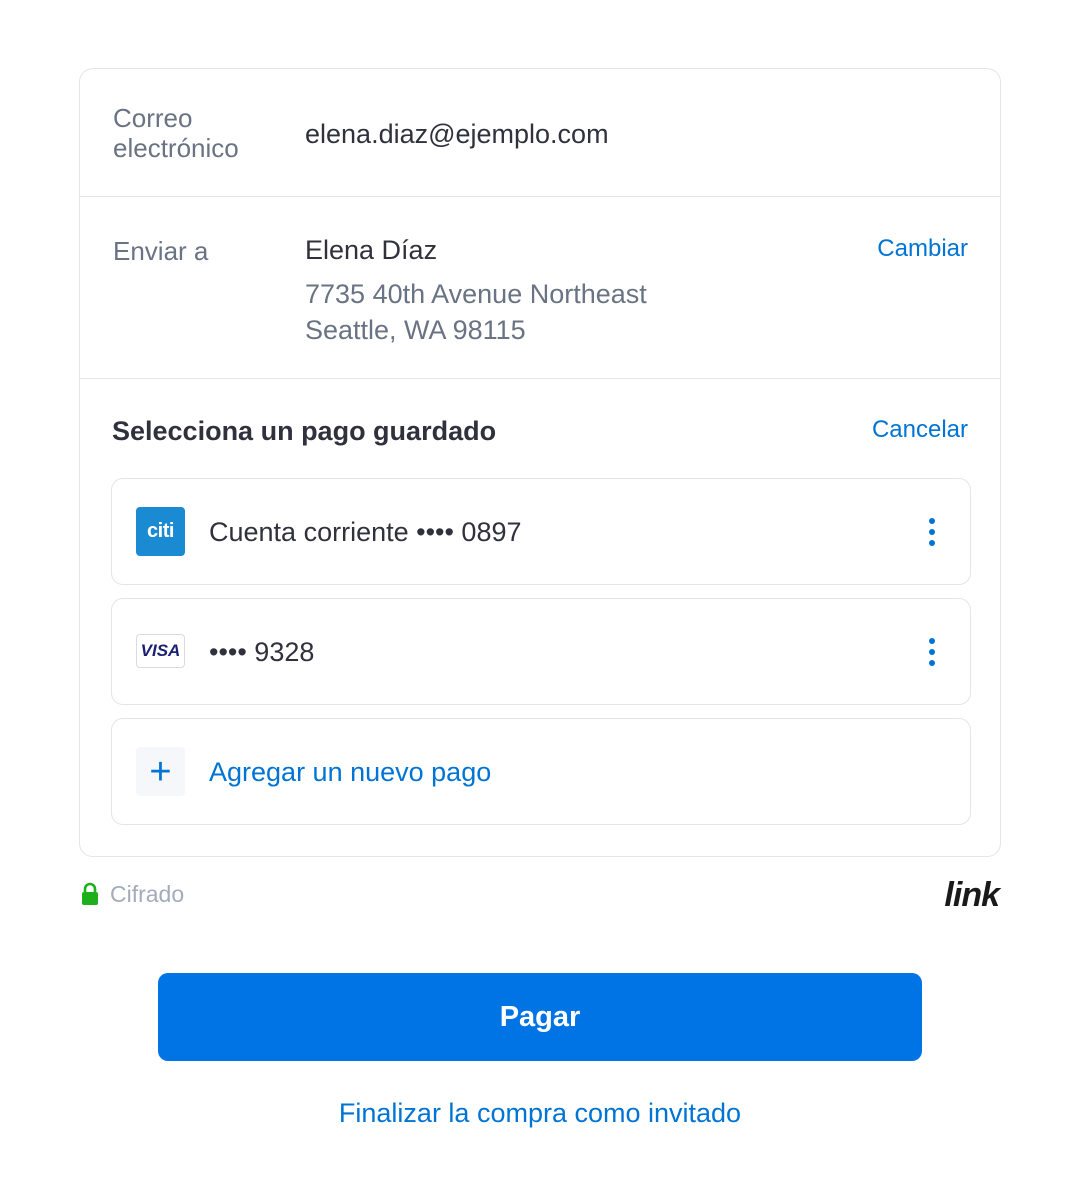  Describe the element at coordinates (365, 532) in the screenshot. I see `payment-method-label: Cuenta corriente •••• 0897` at that location.